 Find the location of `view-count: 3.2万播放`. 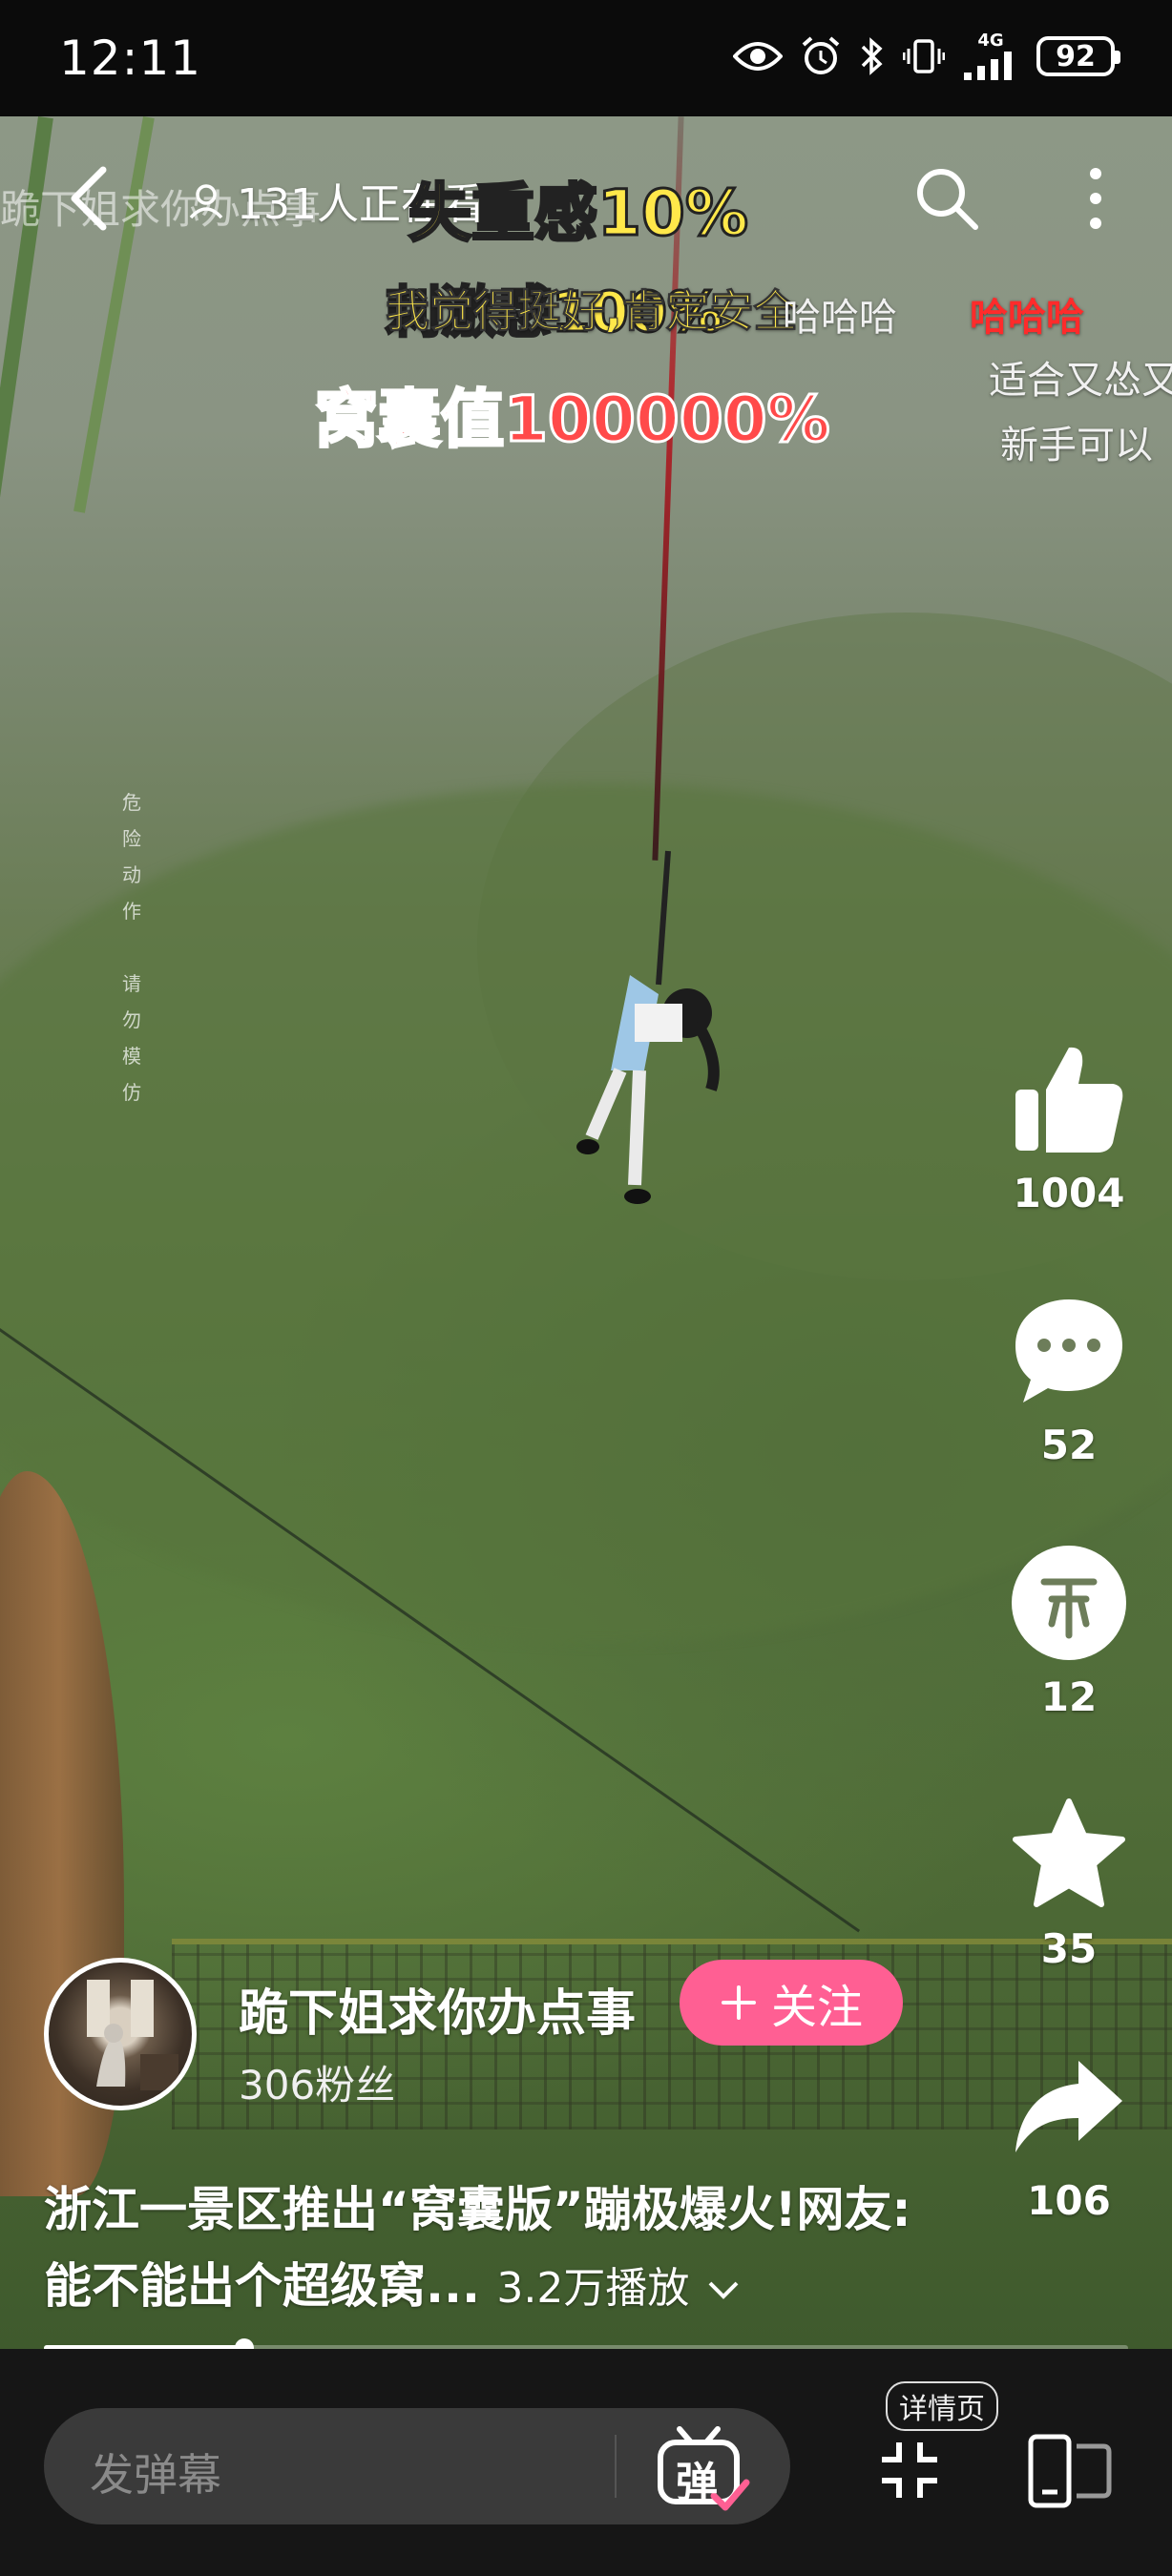

view-count: 3.2万播放 is located at coordinates (593, 2288).